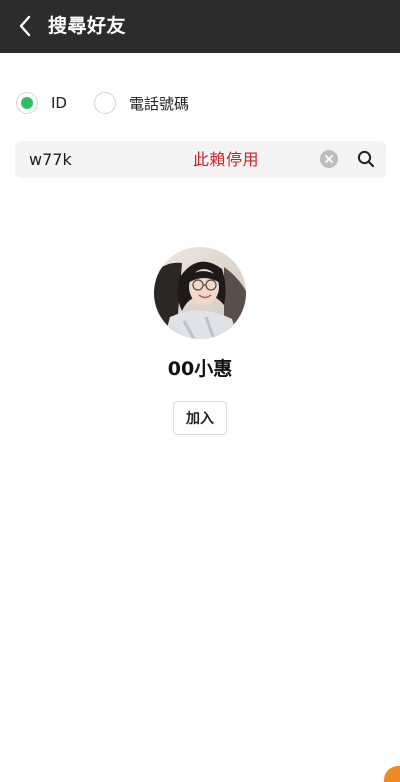 The height and width of the screenshot is (782, 400). What do you see at coordinates (200, 369) in the screenshot?
I see `profile-name: 00小惠` at bounding box center [200, 369].